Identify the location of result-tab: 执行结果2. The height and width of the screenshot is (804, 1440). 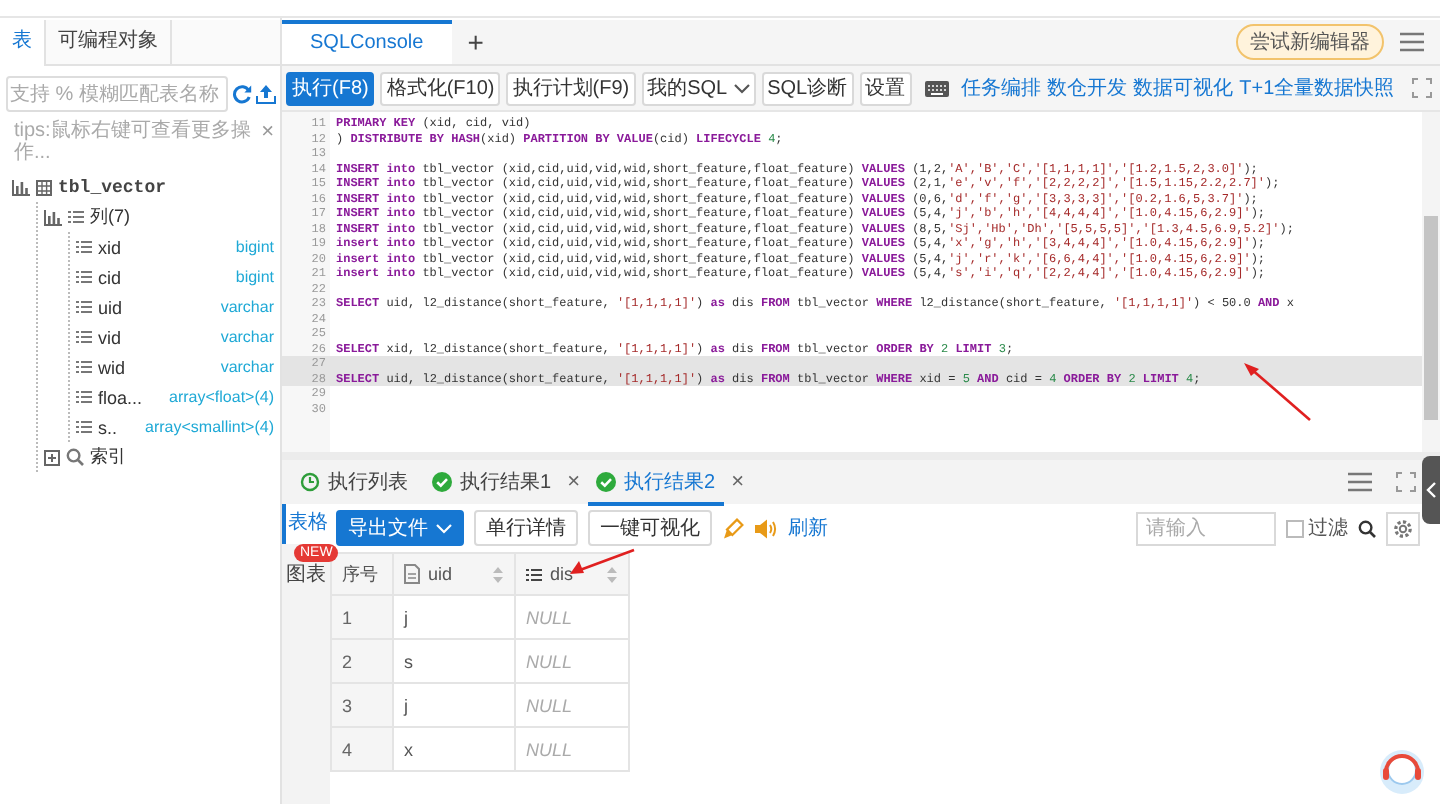
(656, 484).